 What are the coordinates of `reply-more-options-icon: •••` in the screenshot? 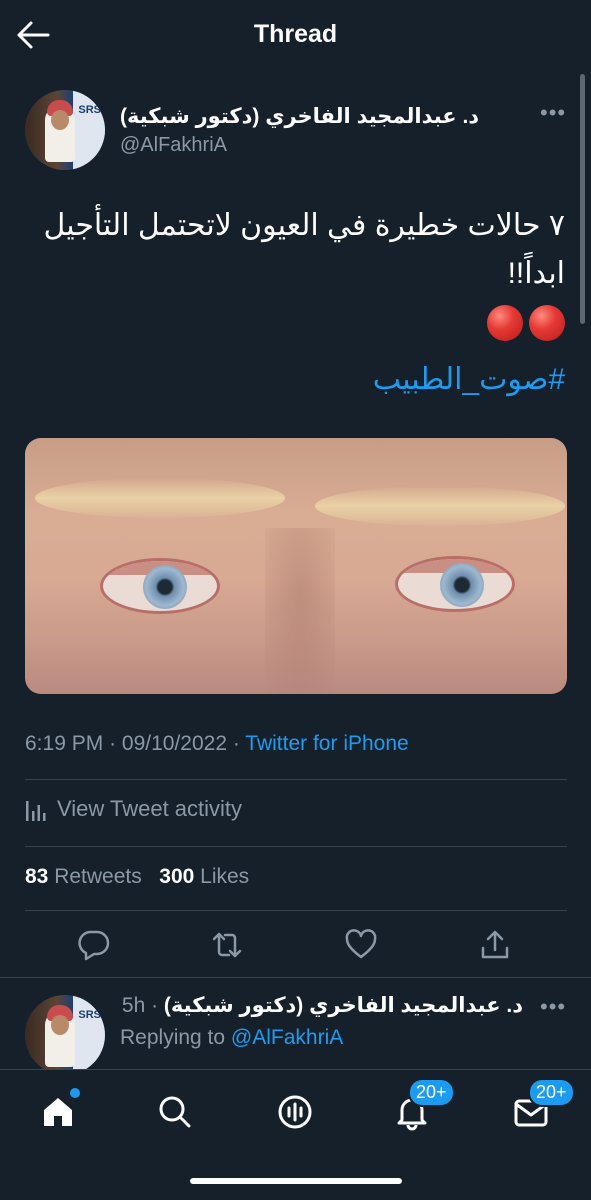 It's located at (553, 1007).